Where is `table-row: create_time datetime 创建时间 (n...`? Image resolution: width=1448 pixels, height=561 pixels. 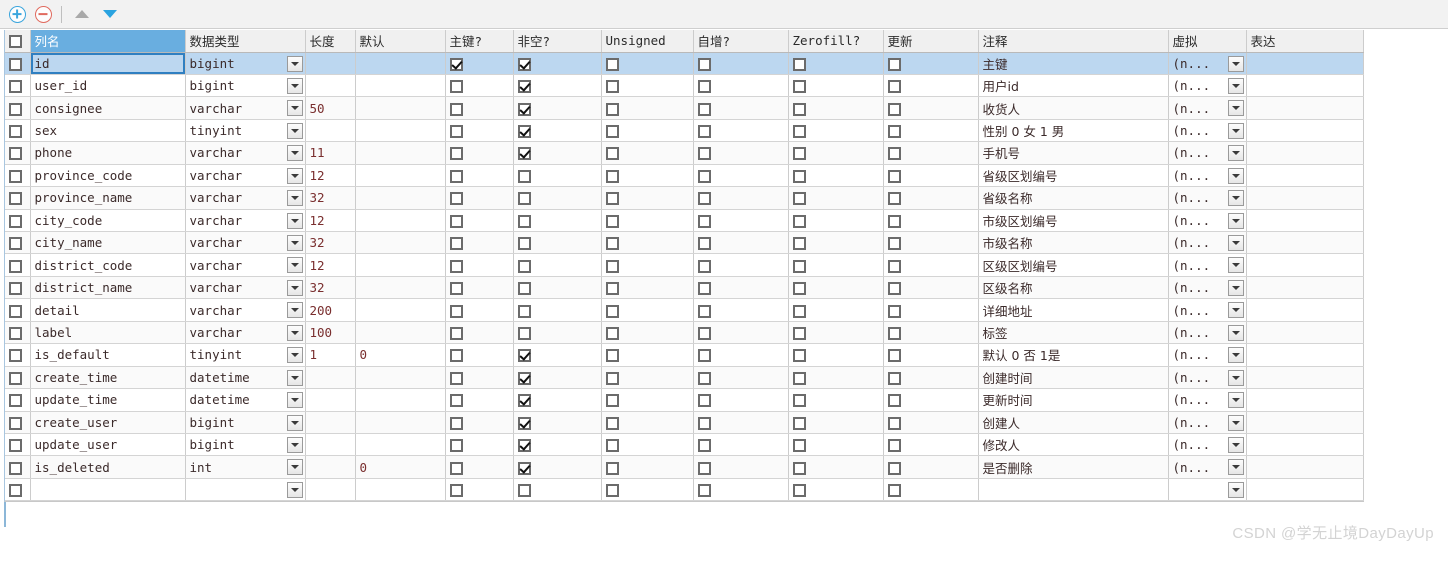
table-row: create_time datetime 创建时间 (n... is located at coordinates (684, 378).